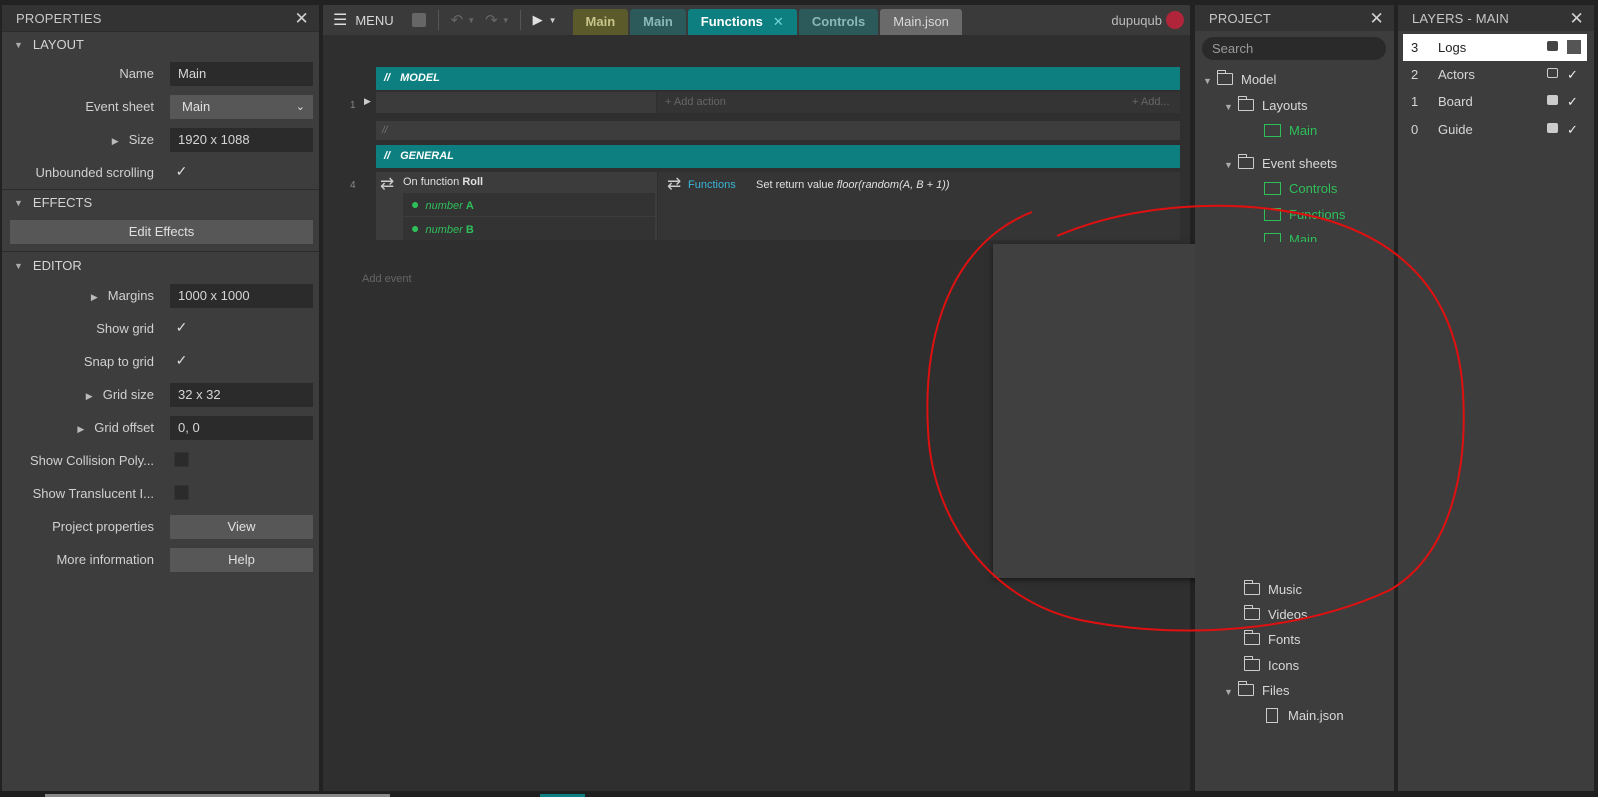 The image size is (1598, 797). Describe the element at coordinates (1304, 215) in the screenshot. I see `tree-sheet-functions: Functions` at that location.